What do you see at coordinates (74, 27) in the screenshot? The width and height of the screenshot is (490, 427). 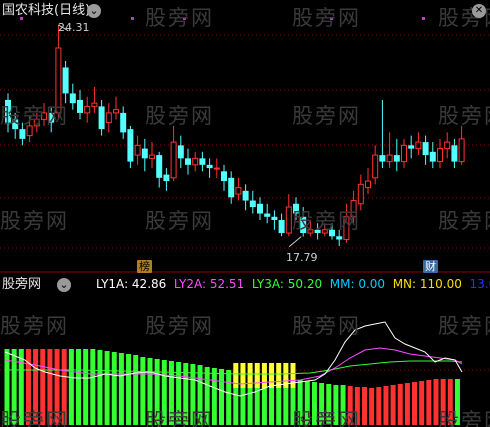 I see `high-price-label: 24.31` at bounding box center [74, 27].